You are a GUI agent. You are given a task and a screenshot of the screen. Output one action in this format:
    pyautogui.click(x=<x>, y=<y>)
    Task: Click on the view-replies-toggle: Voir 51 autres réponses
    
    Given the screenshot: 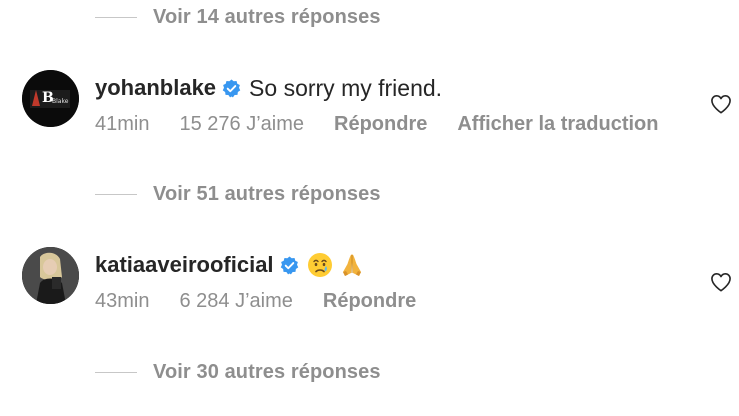 What is the action you would take?
    pyautogui.click(x=238, y=194)
    